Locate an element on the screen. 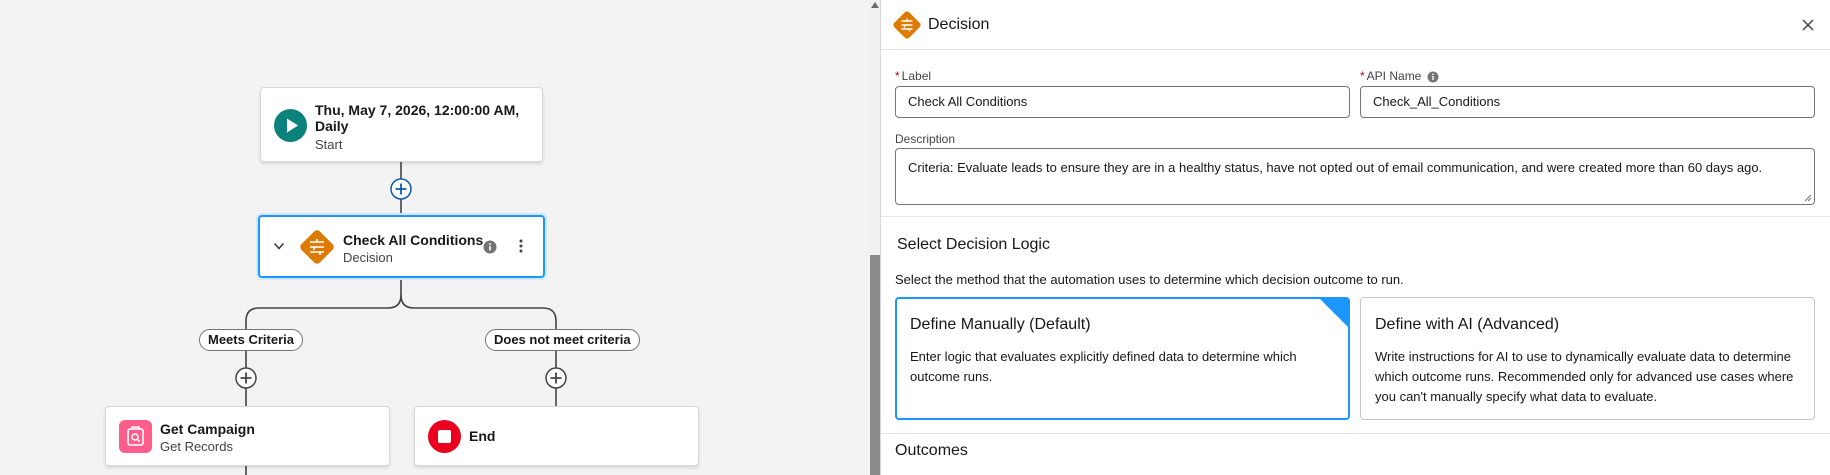 This screenshot has width=1830, height=475. option-title: Define with AI (Advanced) is located at coordinates (1467, 324).